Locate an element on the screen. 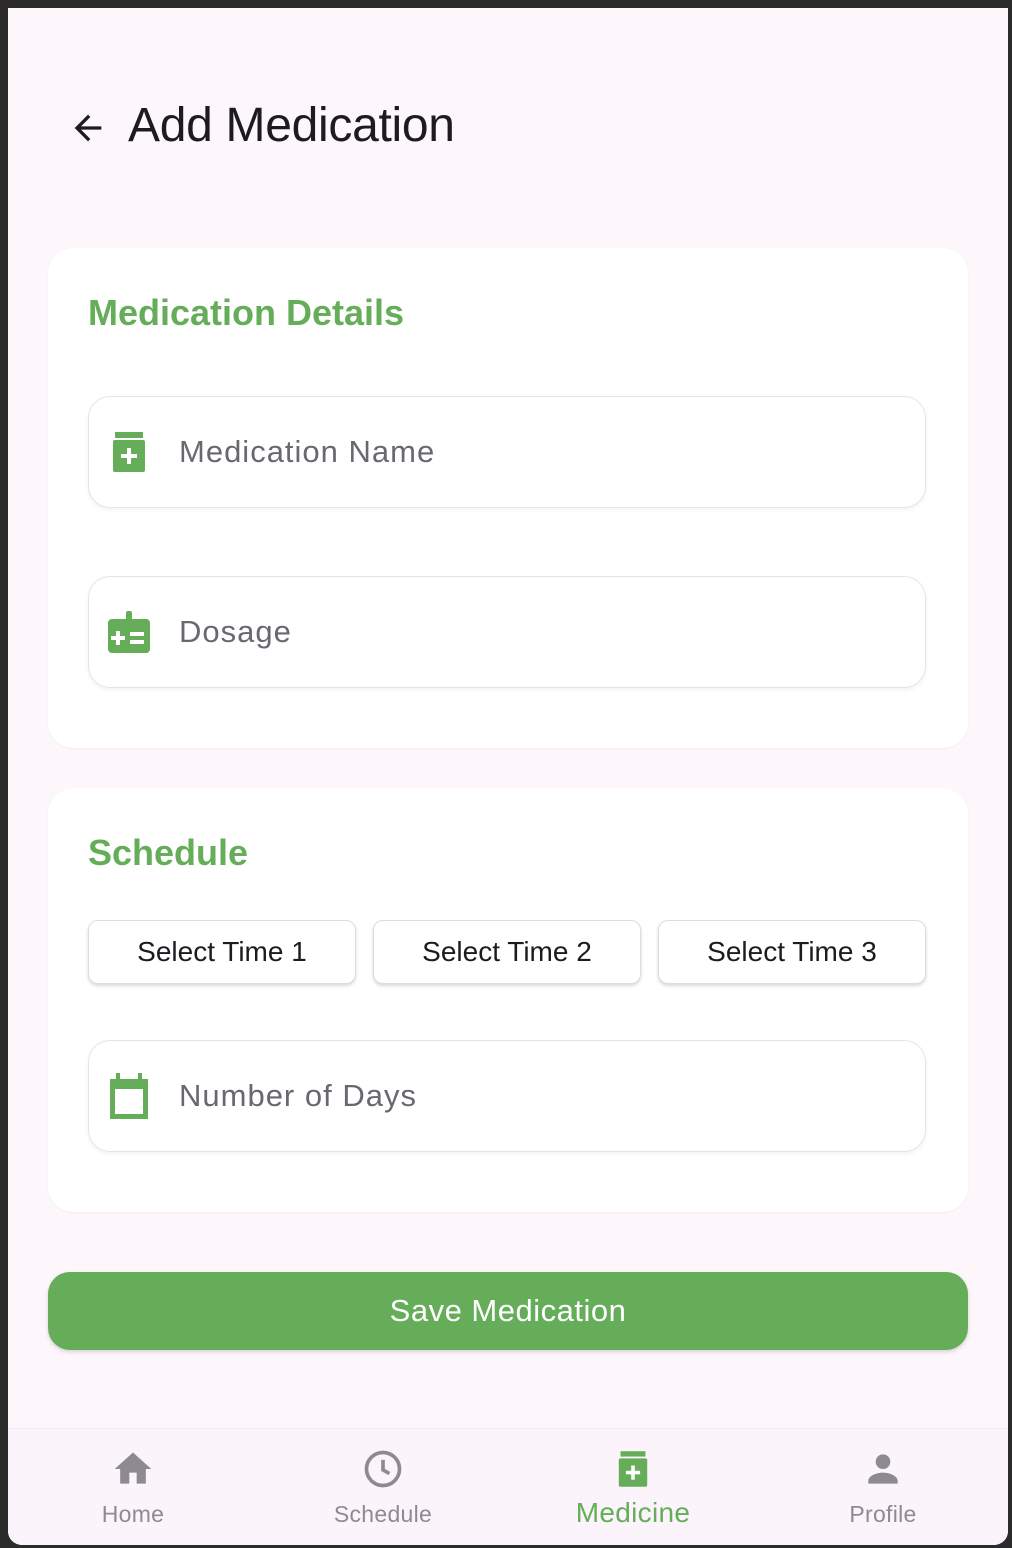 The width and height of the screenshot is (1012, 1548). save-medication-button: Save Medication is located at coordinates (508, 1311).